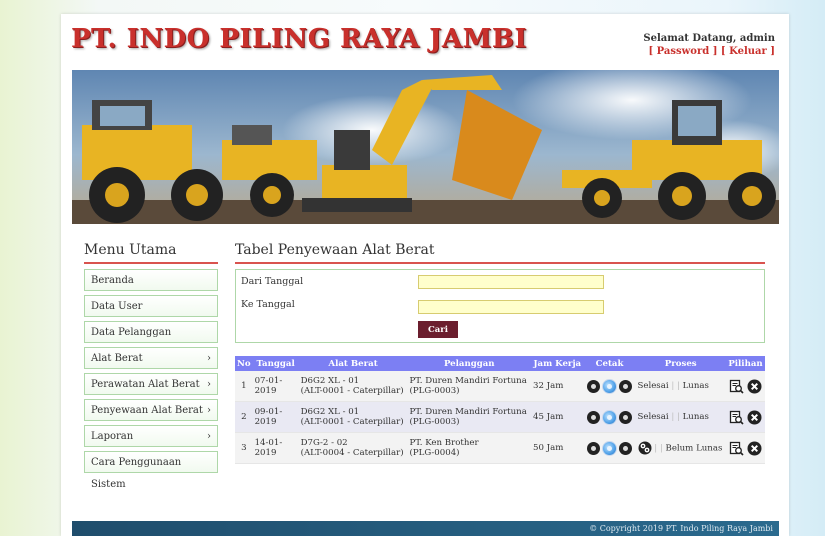 The width and height of the screenshot is (825, 536). Describe the element at coordinates (244, 417) in the screenshot. I see `cell-no: 2` at that location.